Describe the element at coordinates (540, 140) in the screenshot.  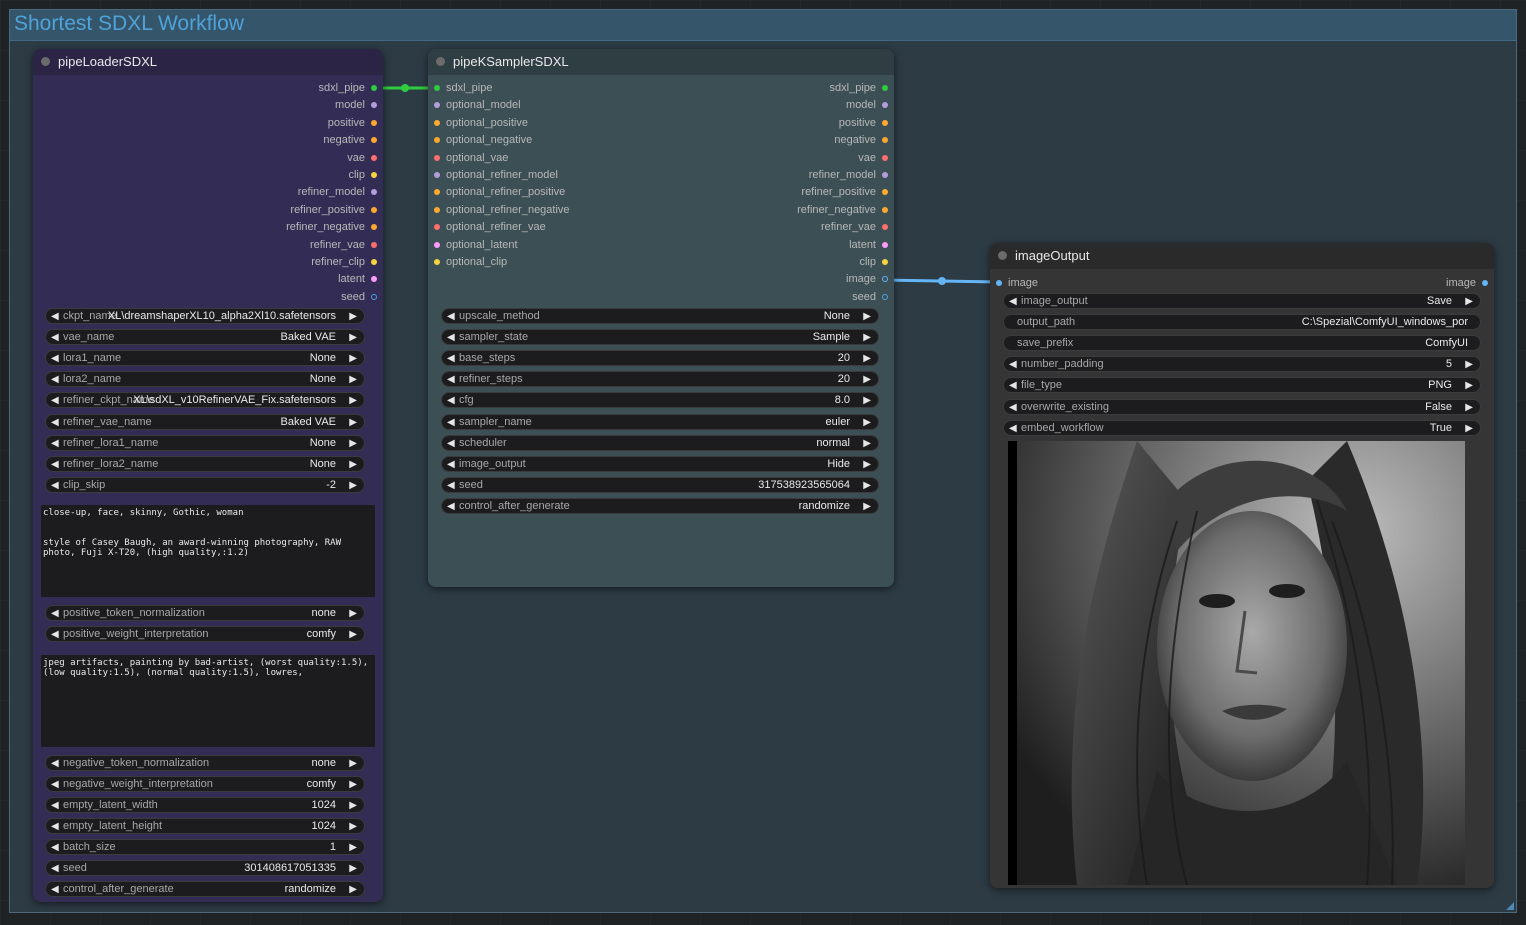
I see `input-slot-optional-negative: optional_negative` at that location.